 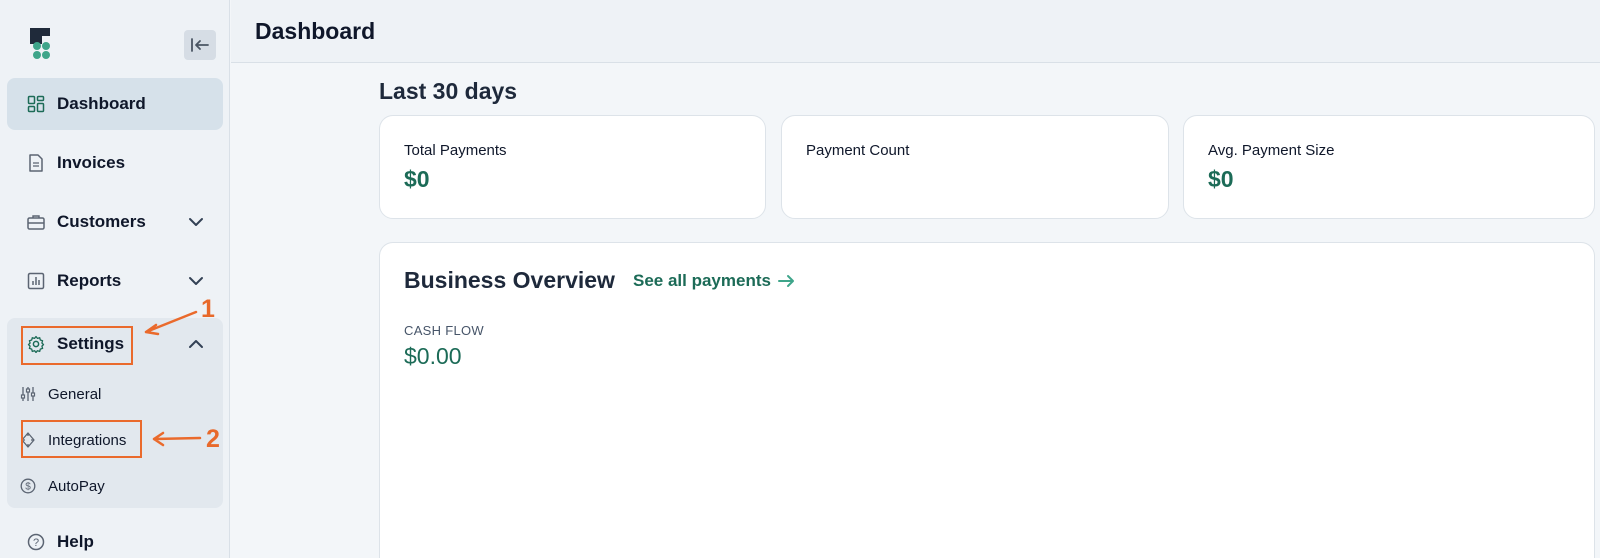 I want to click on help-icon: ?, so click(x=36, y=542).